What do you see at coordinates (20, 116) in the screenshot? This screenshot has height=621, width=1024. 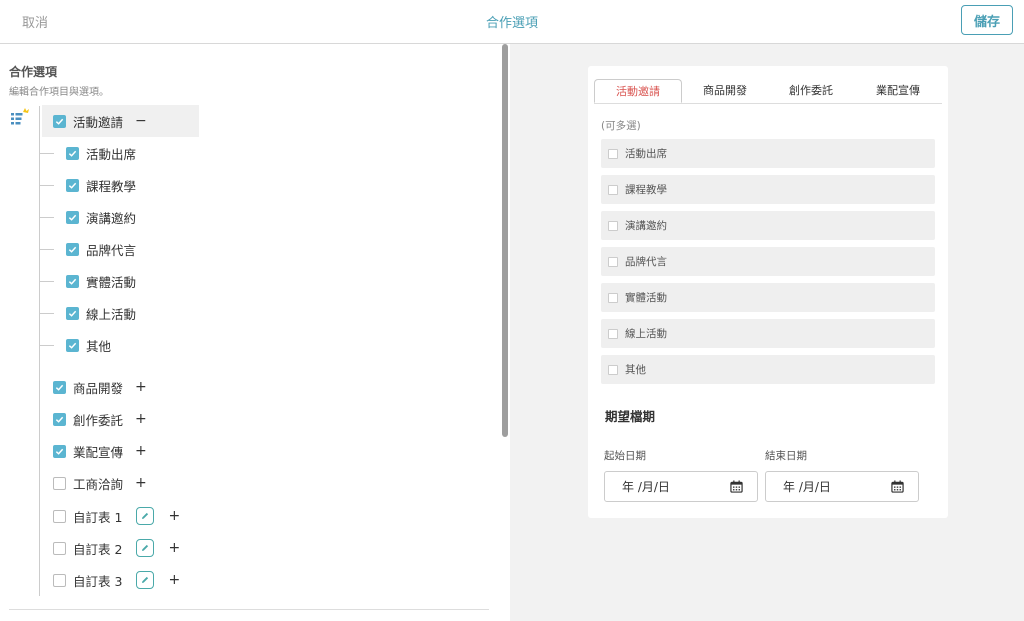 I see `tree-list-icon` at bounding box center [20, 116].